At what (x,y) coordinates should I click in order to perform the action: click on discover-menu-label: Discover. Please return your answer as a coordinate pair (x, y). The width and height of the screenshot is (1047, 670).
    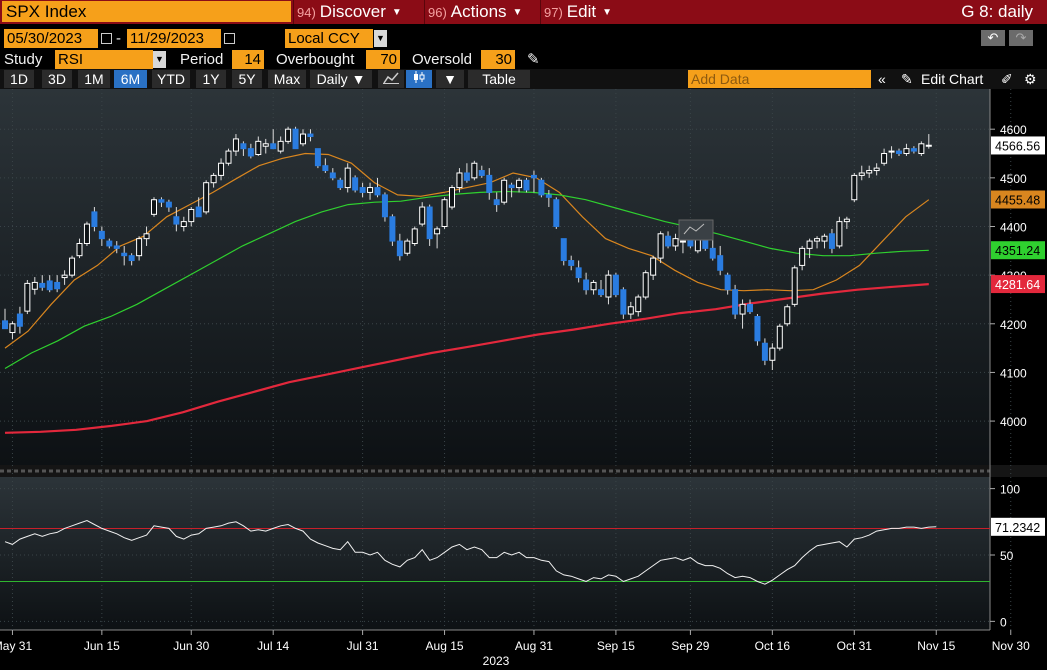
    Looking at the image, I should click on (352, 11).